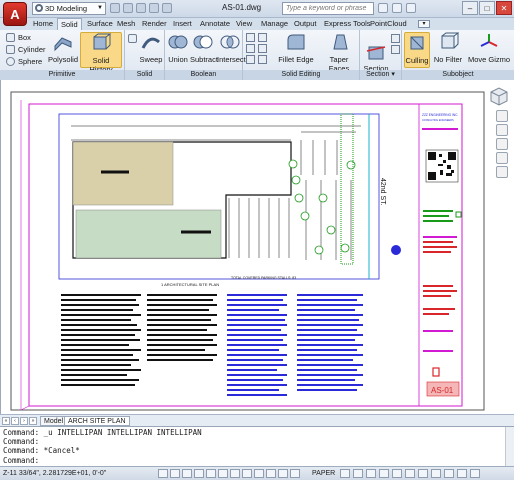 The width and height of the screenshot is (514, 480). I want to click on polysolid-icon, so click(63, 44).